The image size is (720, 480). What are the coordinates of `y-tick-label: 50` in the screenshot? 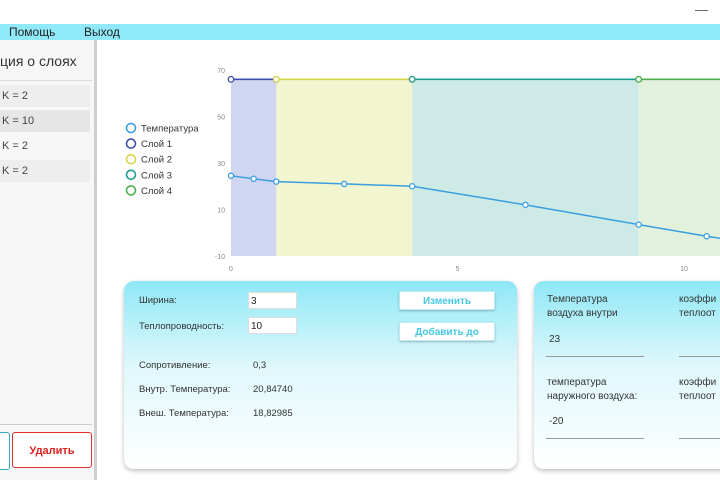 It's located at (221, 118).